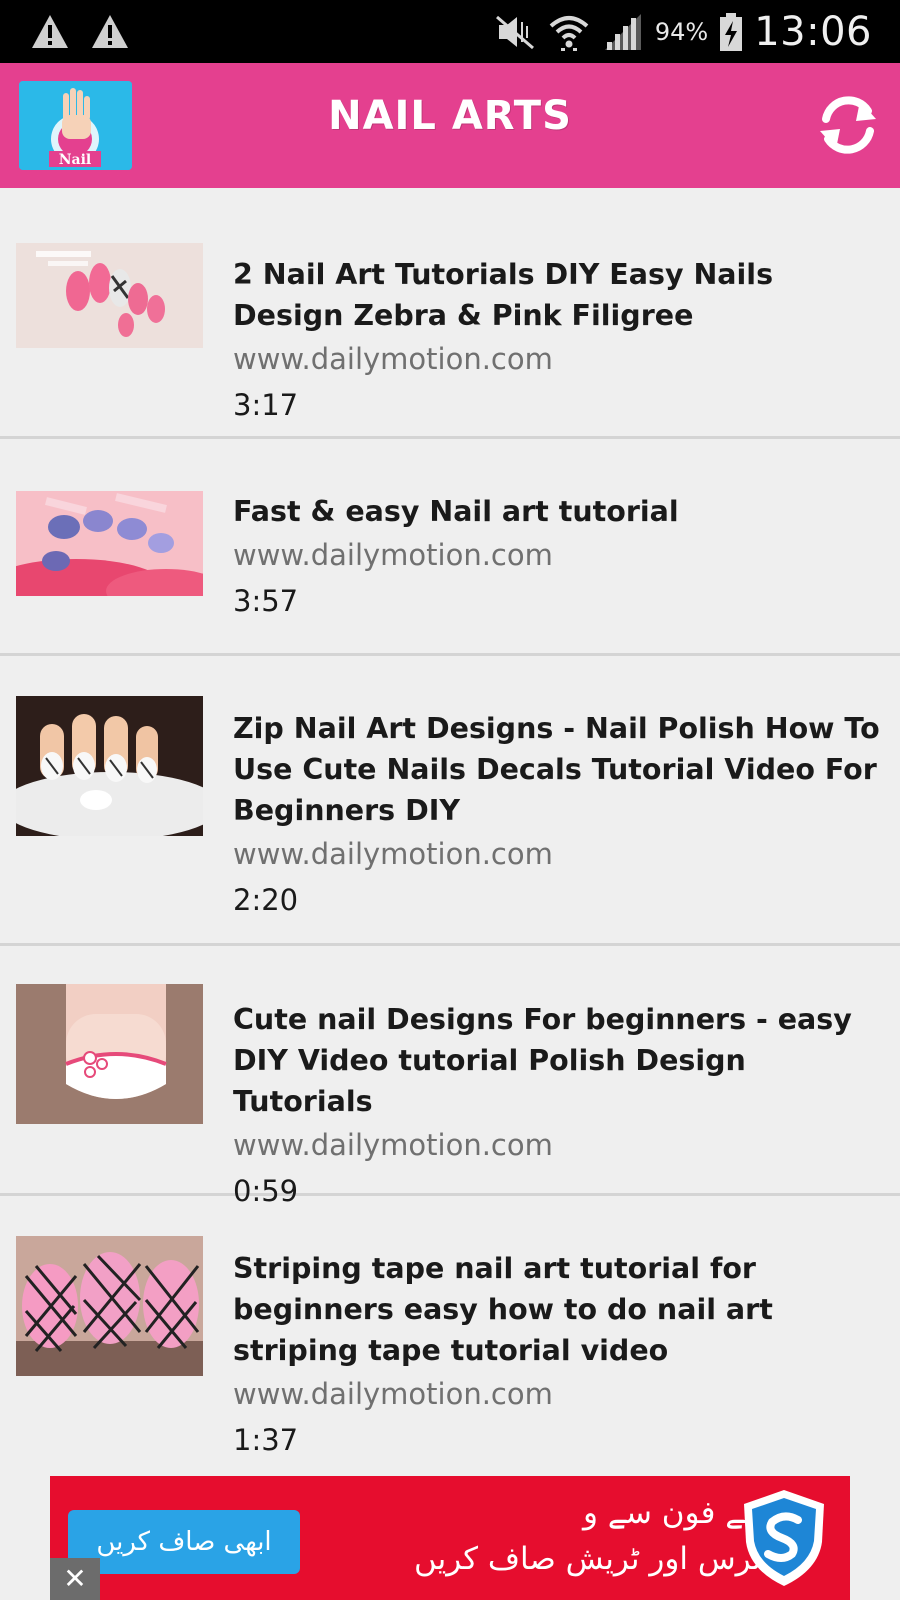 The width and height of the screenshot is (900, 1600). What do you see at coordinates (266, 900) in the screenshot?
I see `video-duration: 2:20` at bounding box center [266, 900].